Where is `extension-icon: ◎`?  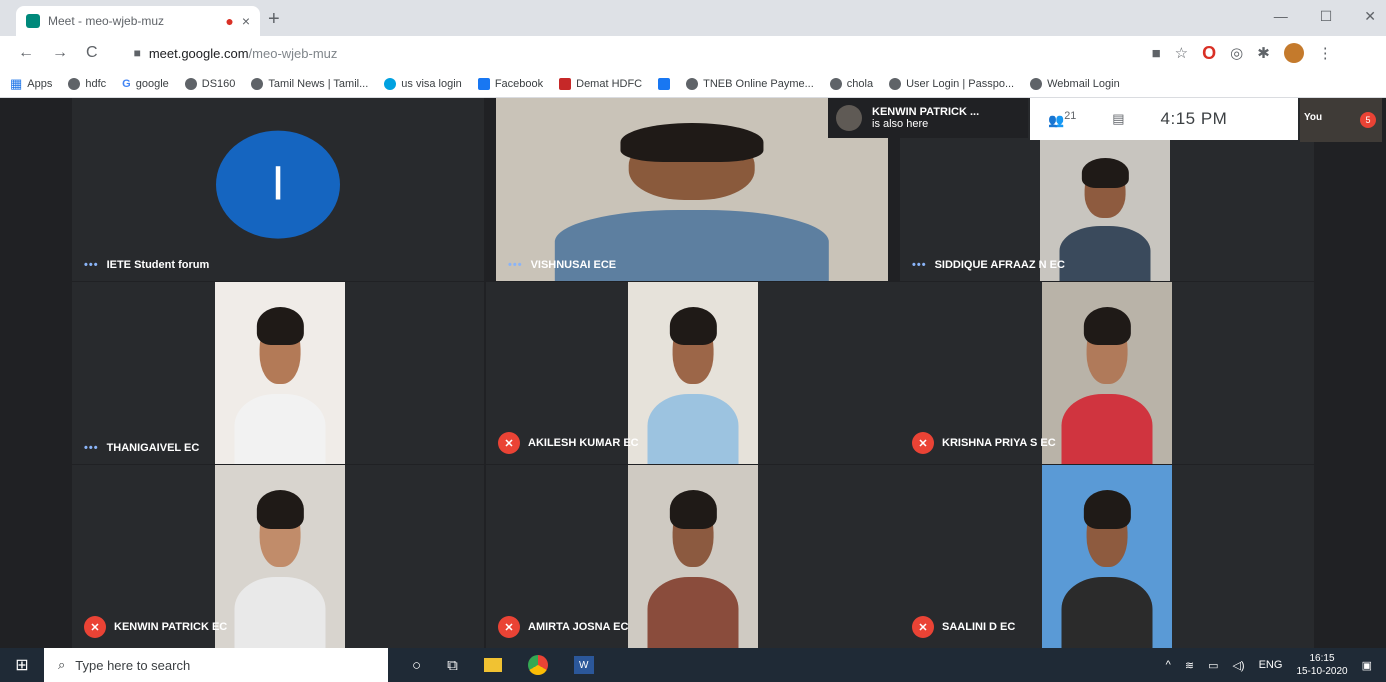 extension-icon: ◎ is located at coordinates (1236, 53).